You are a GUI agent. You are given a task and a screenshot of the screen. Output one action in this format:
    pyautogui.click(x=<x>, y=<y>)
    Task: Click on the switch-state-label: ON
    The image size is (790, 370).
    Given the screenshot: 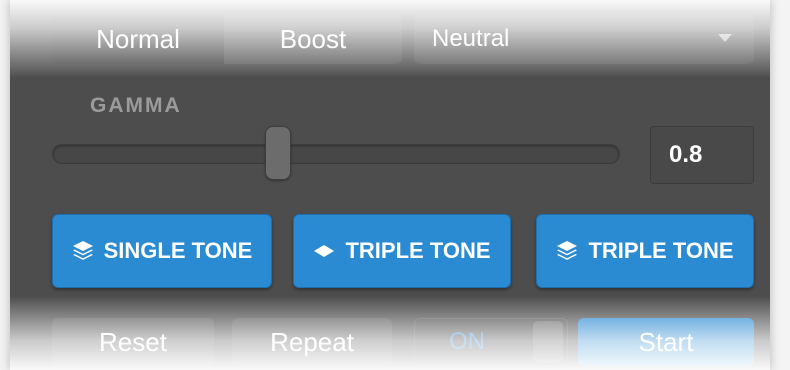 What is the action you would take?
    pyautogui.click(x=467, y=341)
    